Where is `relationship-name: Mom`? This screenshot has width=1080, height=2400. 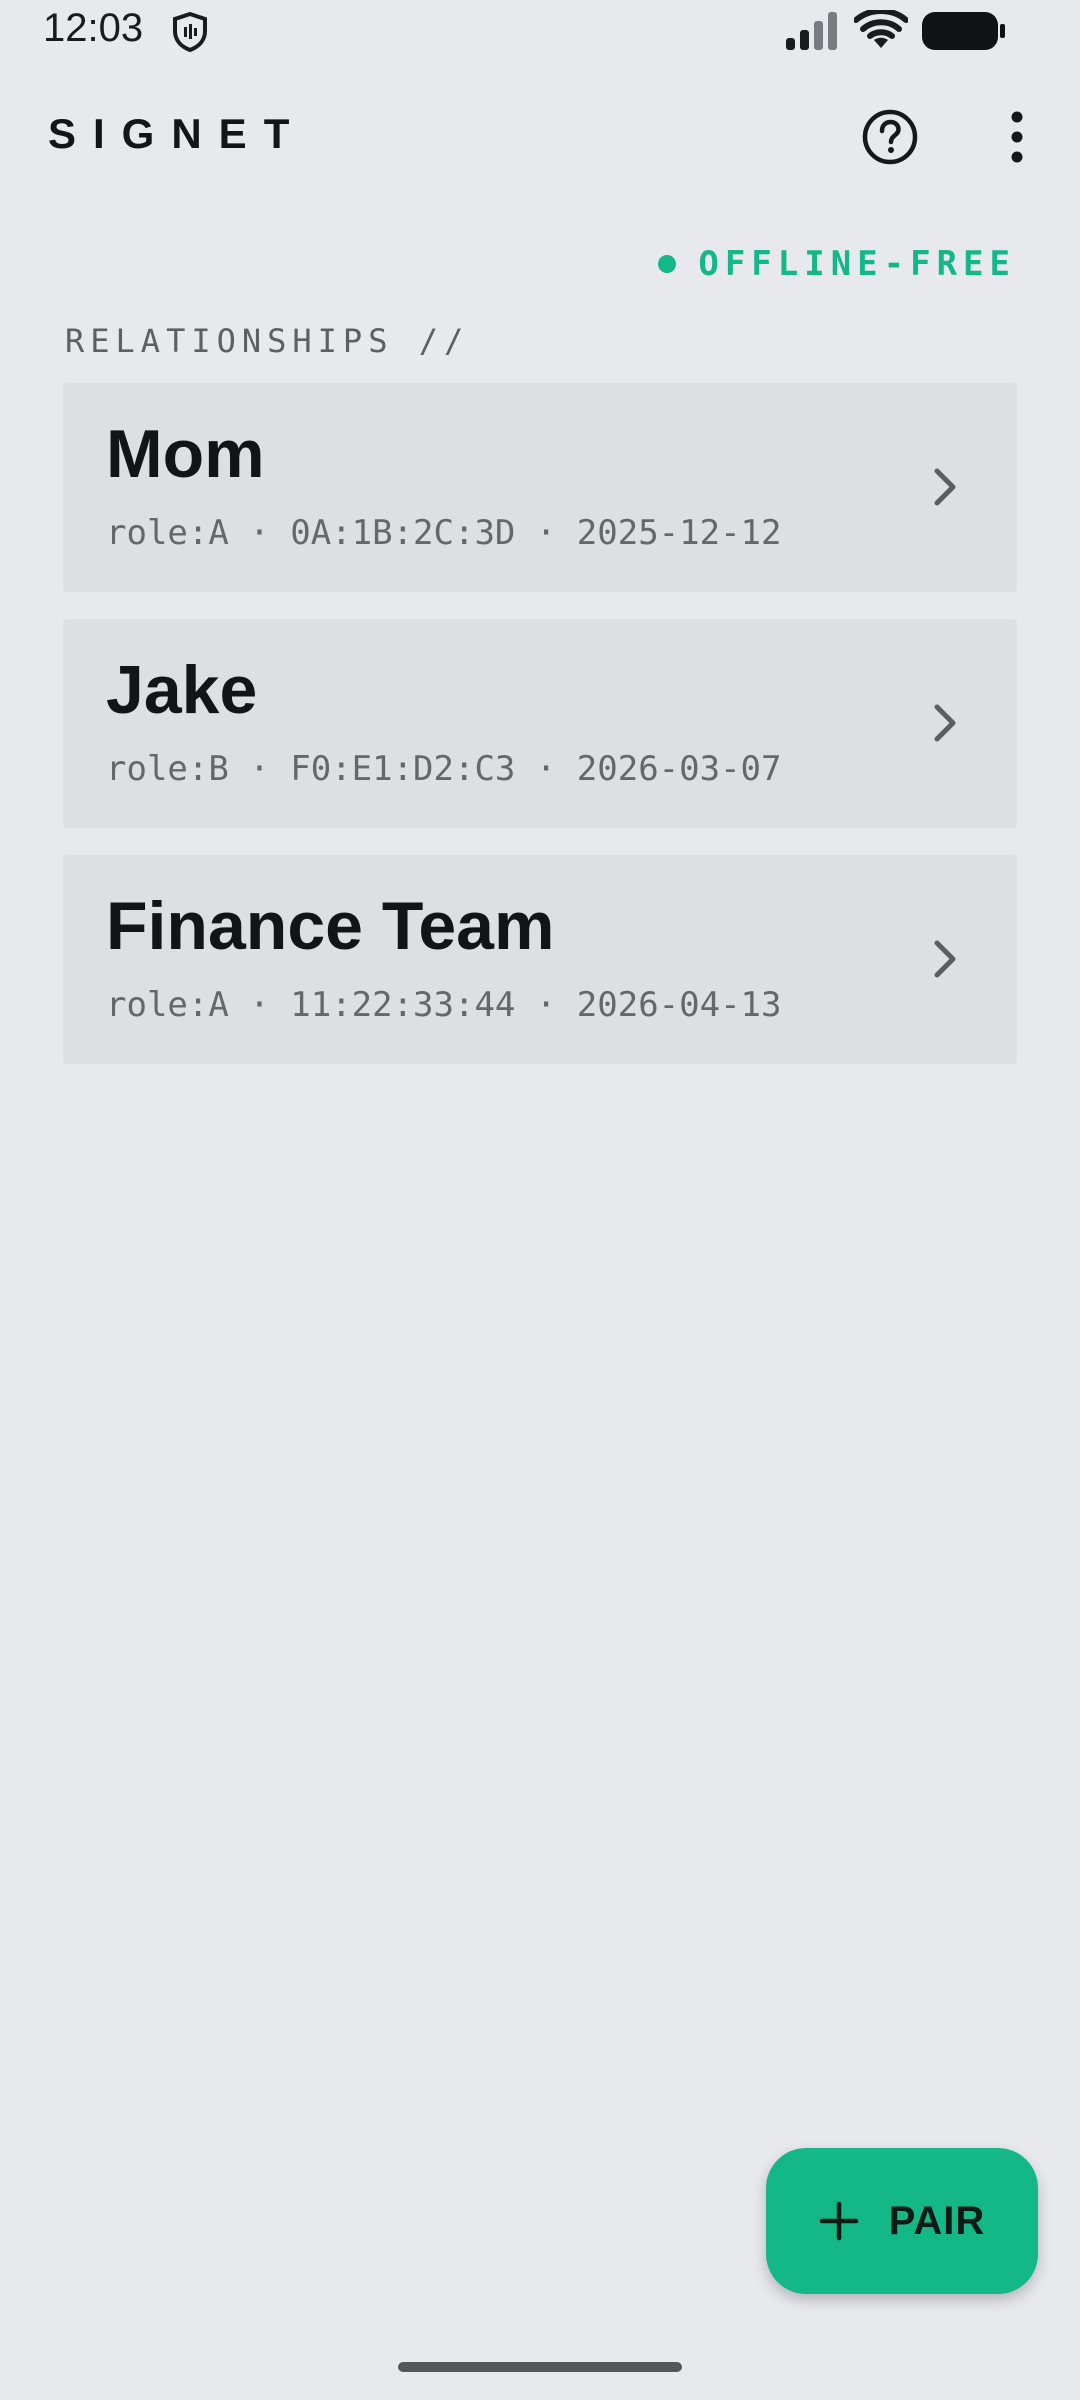
relationship-name: Mom is located at coordinates (185, 454).